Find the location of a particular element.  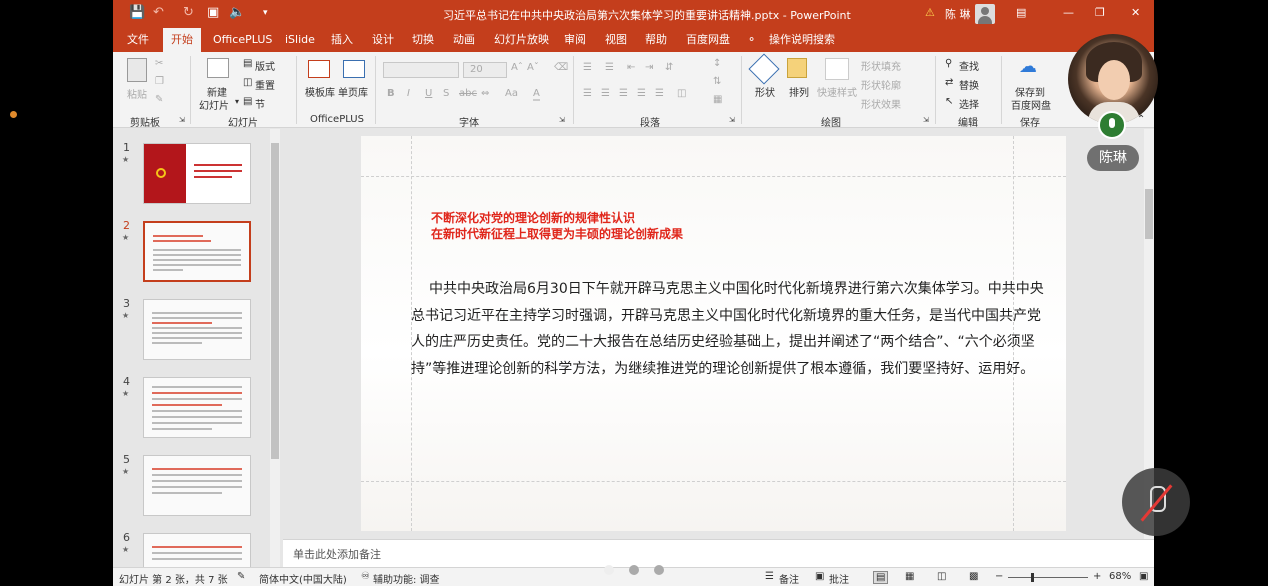

tab-baidu: 百度网盘 is located at coordinates (708, 40).